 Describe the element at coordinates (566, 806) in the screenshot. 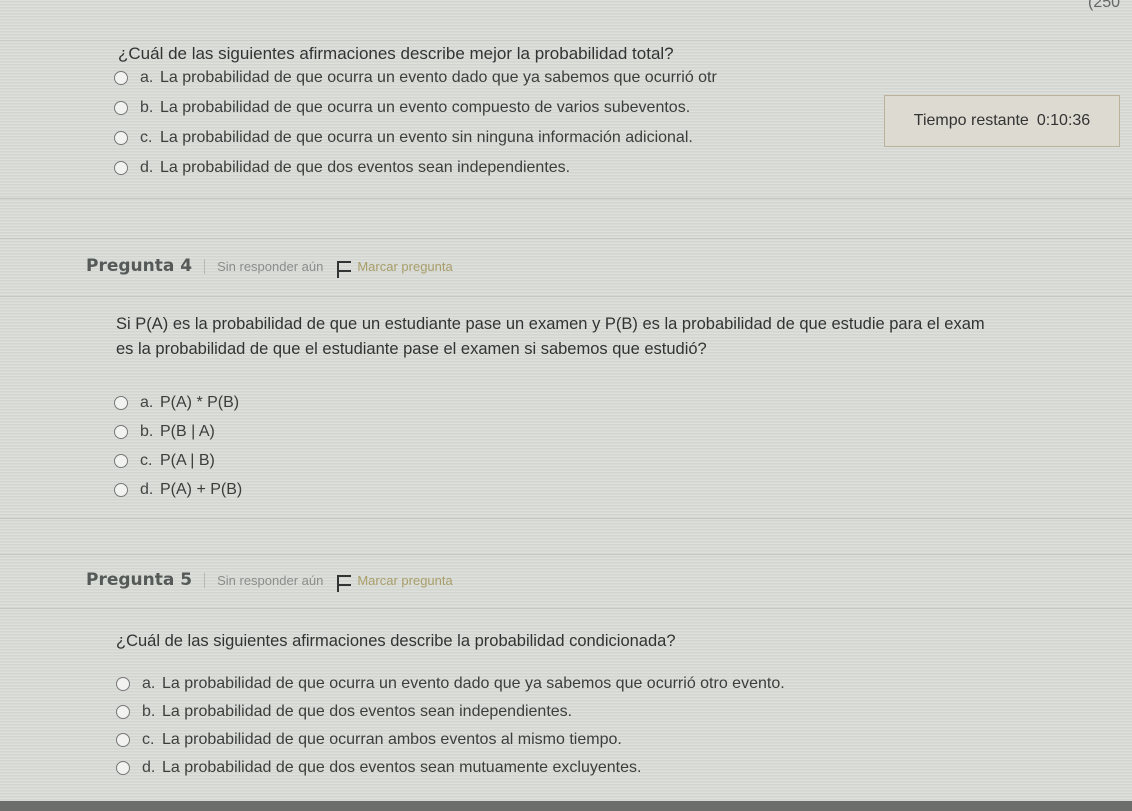

I see `bottom-edge` at that location.